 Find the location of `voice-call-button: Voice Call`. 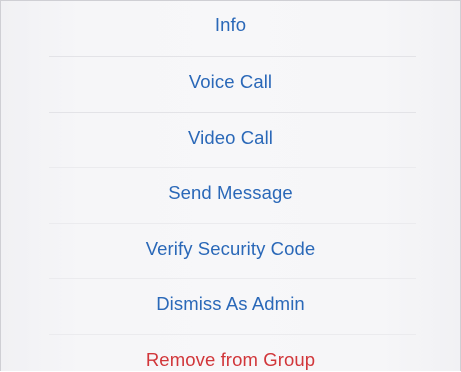

voice-call-button: Voice Call is located at coordinates (230, 85).